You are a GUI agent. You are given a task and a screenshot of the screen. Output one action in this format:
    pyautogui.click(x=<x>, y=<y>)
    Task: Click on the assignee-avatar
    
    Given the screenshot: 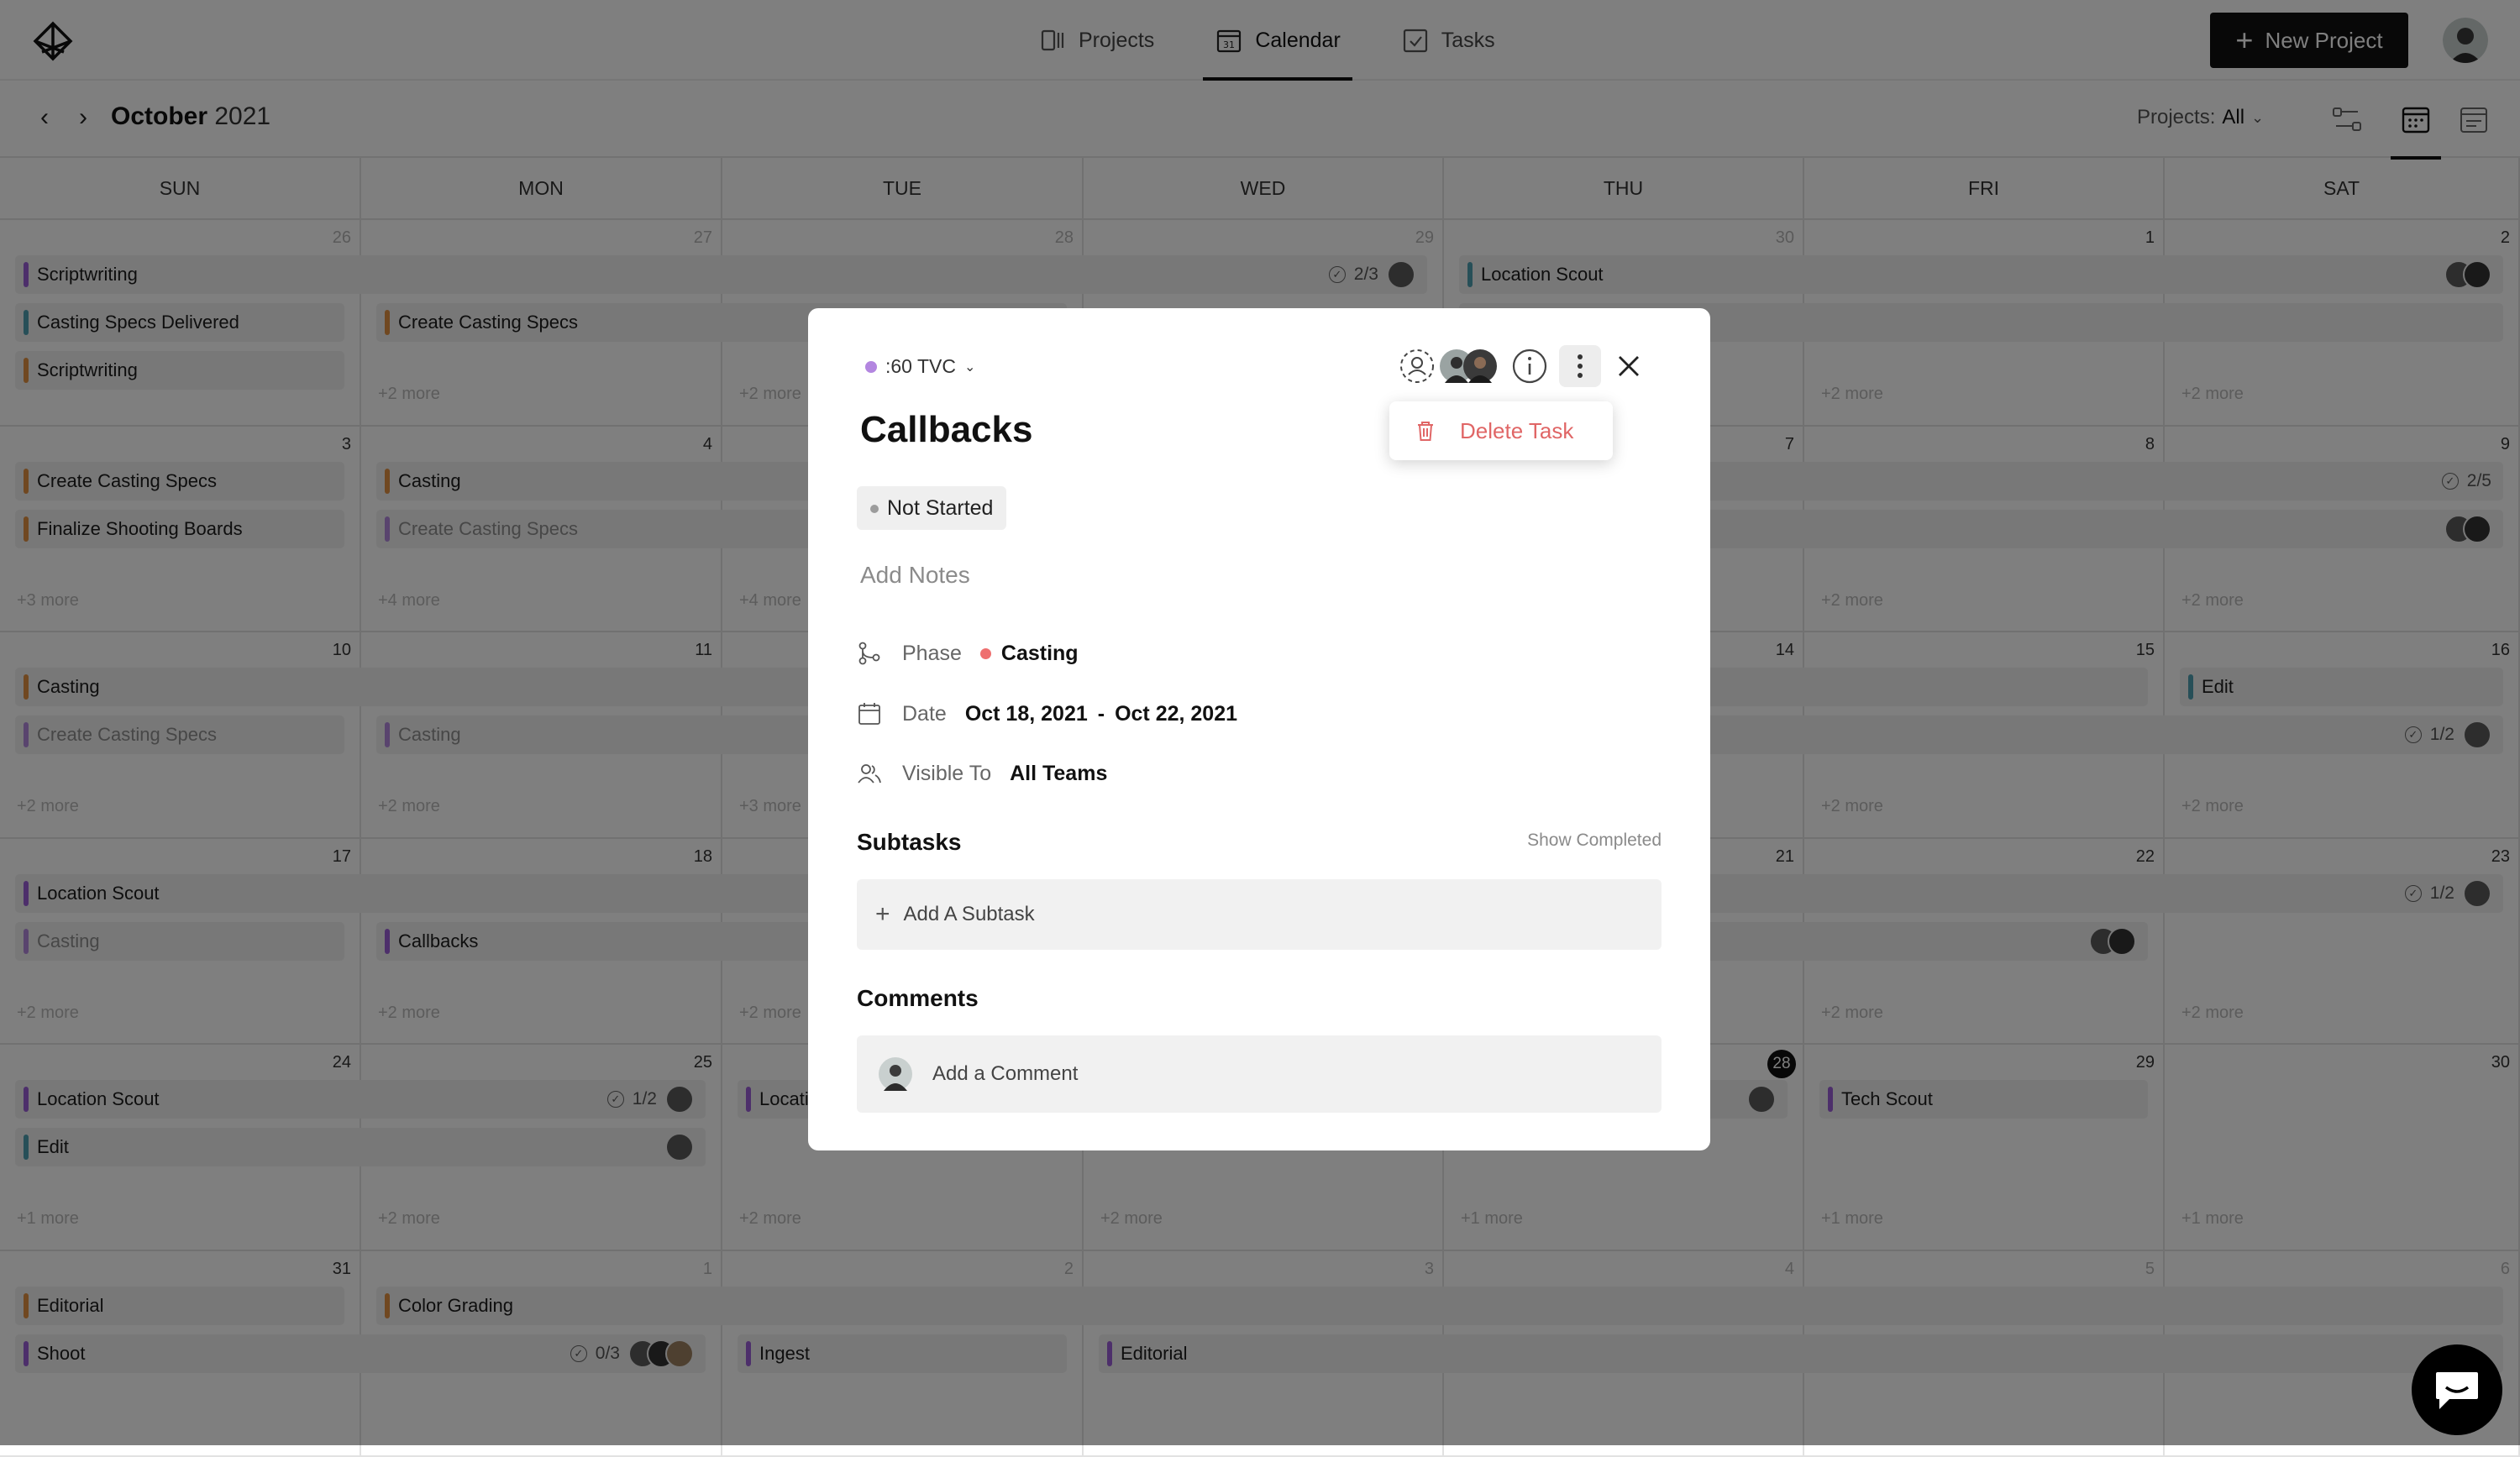 What is the action you would take?
    pyautogui.click(x=1480, y=366)
    